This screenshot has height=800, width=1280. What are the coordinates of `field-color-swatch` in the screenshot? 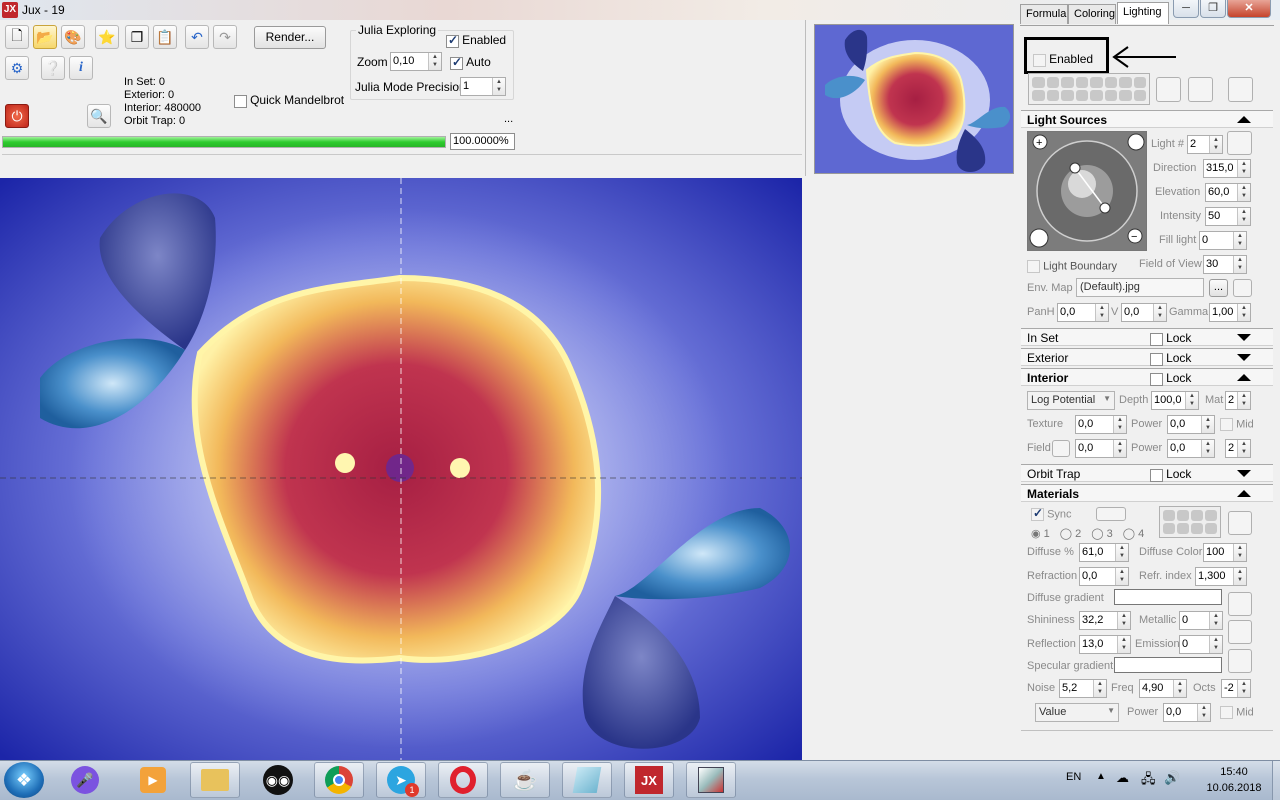 It's located at (1061, 448).